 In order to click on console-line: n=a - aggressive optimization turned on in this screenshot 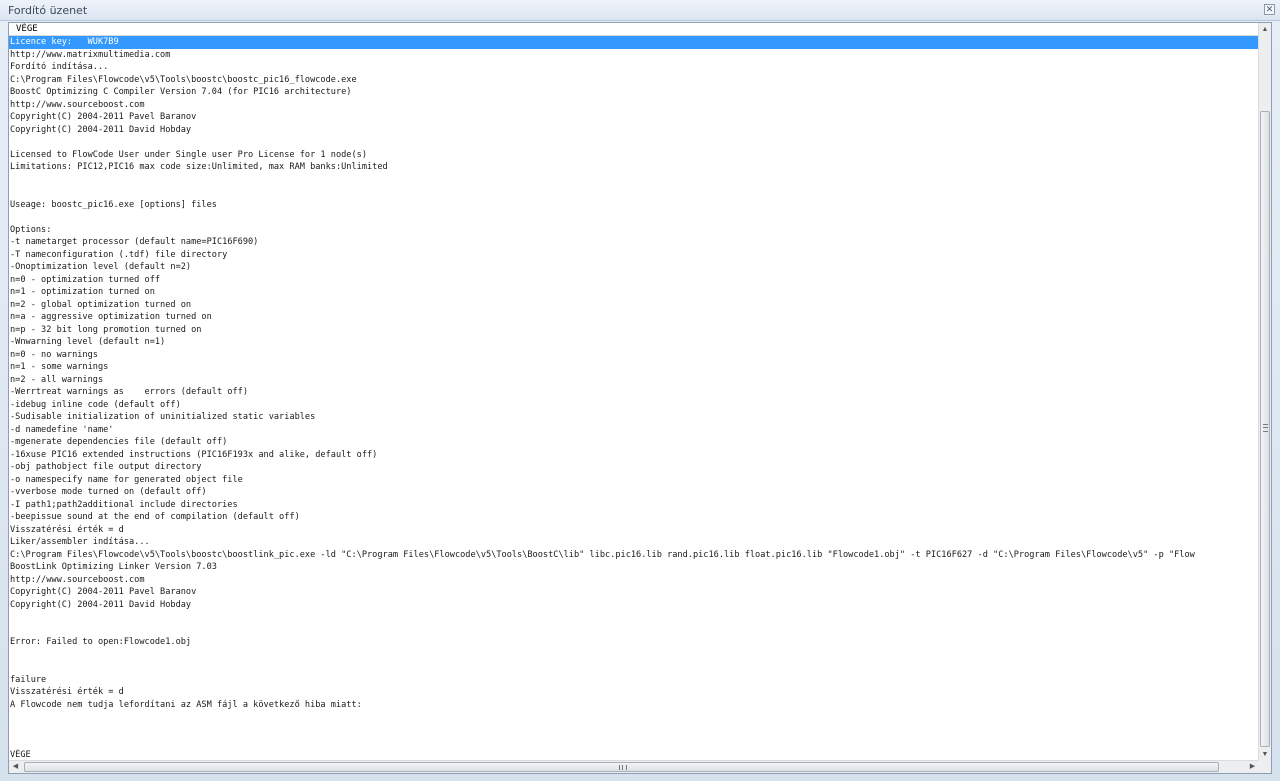, I will do `click(634, 317)`.